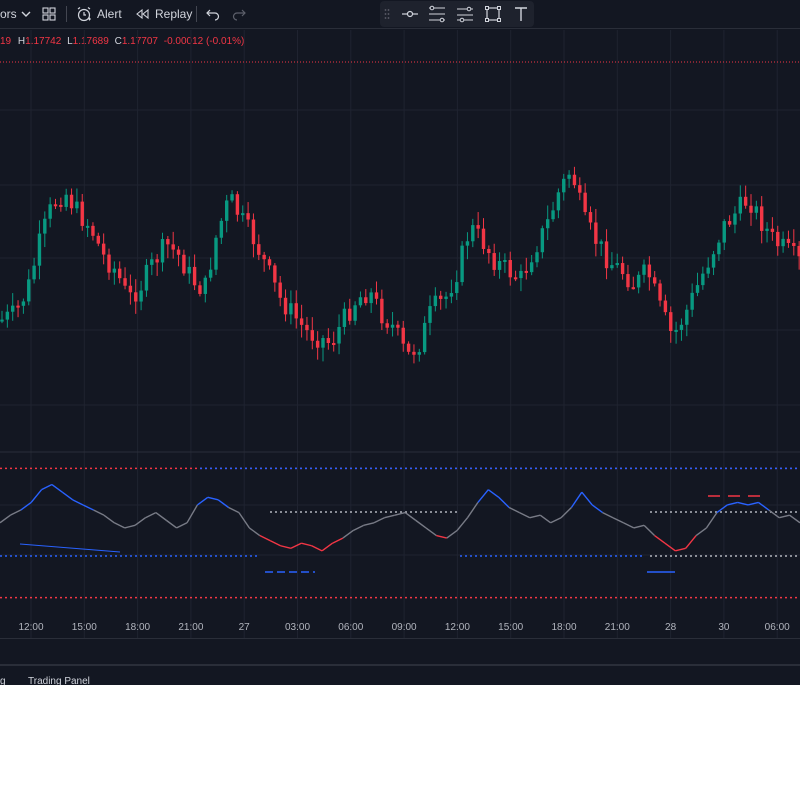 Image resolution: width=800 pixels, height=800 pixels. Describe the element at coordinates (30, 627) in the screenshot. I see `time-tick-label: 12:00` at that location.